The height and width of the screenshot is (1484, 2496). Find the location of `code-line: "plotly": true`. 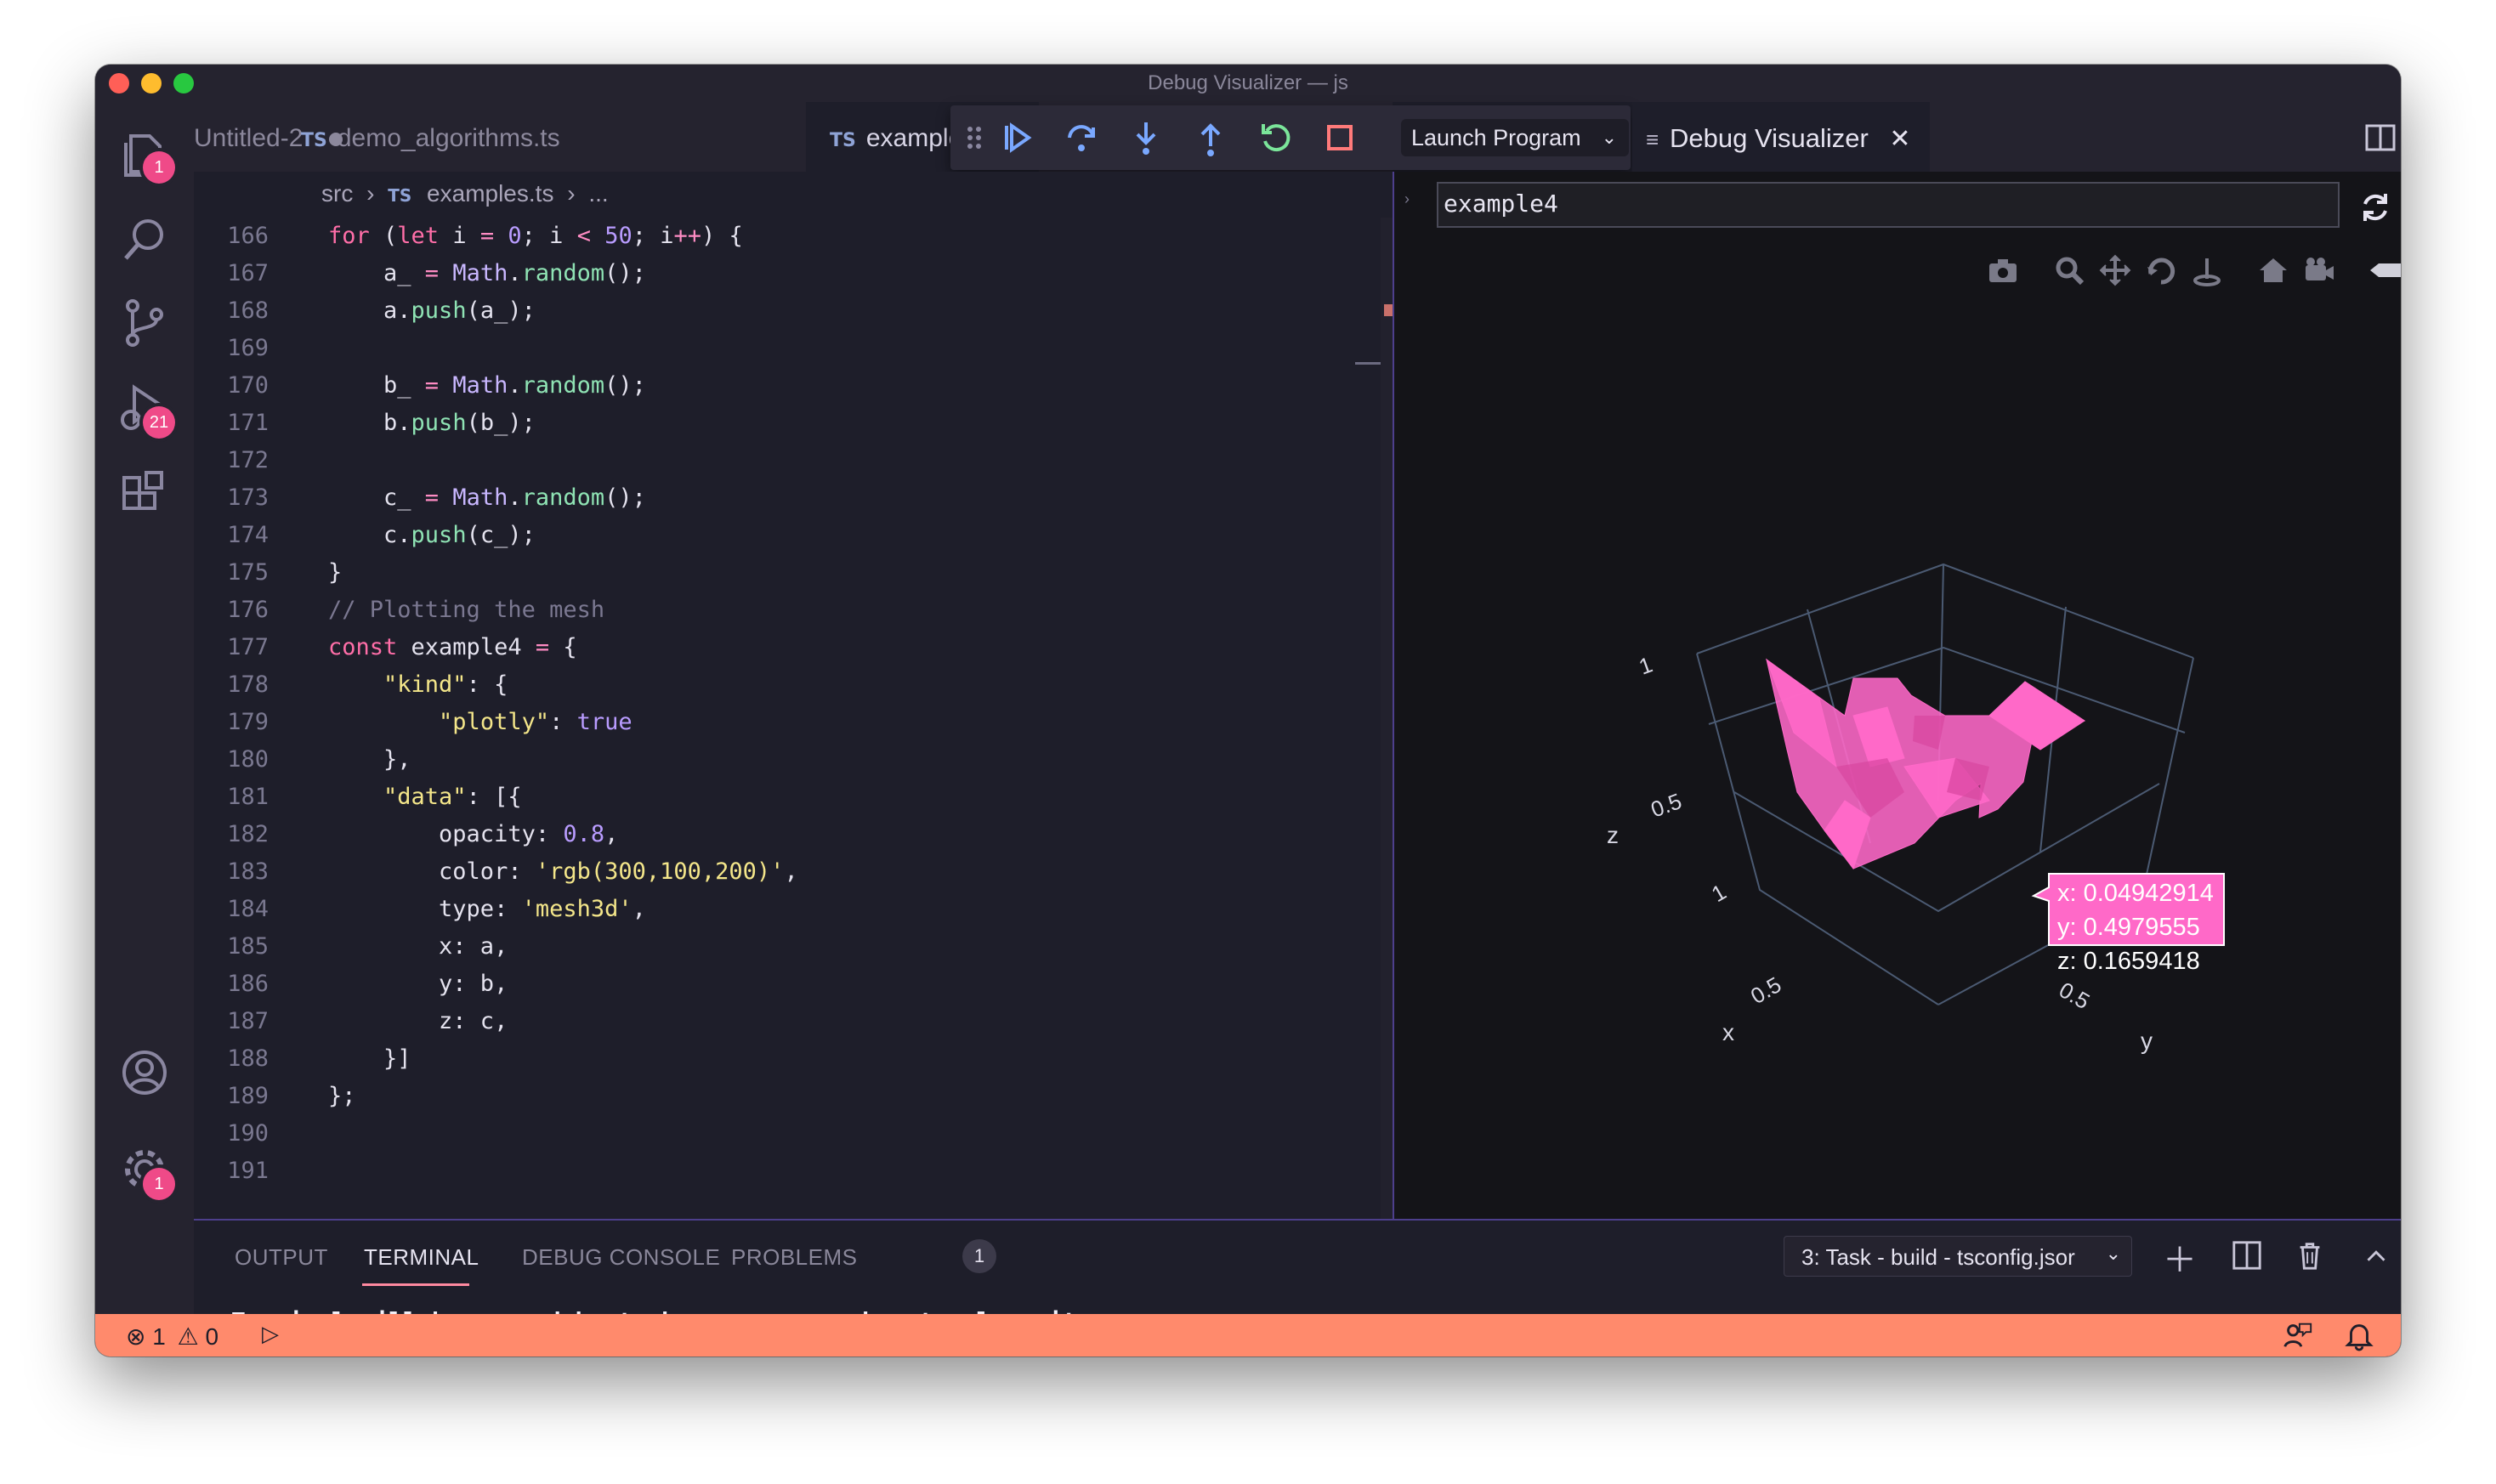

code-line: "plotly": true is located at coordinates (536, 722).